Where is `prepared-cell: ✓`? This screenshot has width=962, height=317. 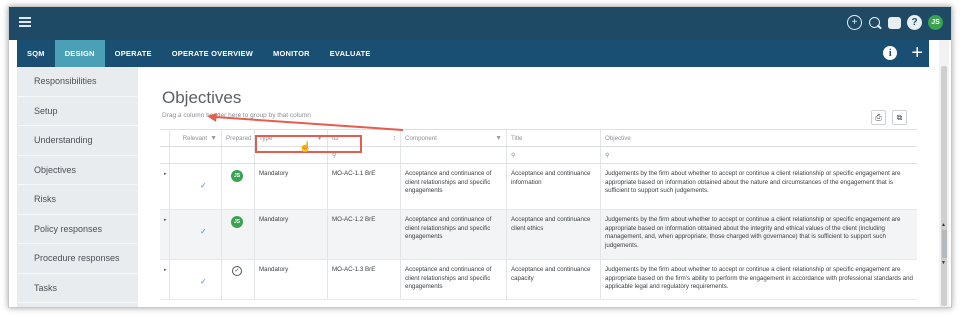
prepared-cell: ✓ is located at coordinates (238, 279).